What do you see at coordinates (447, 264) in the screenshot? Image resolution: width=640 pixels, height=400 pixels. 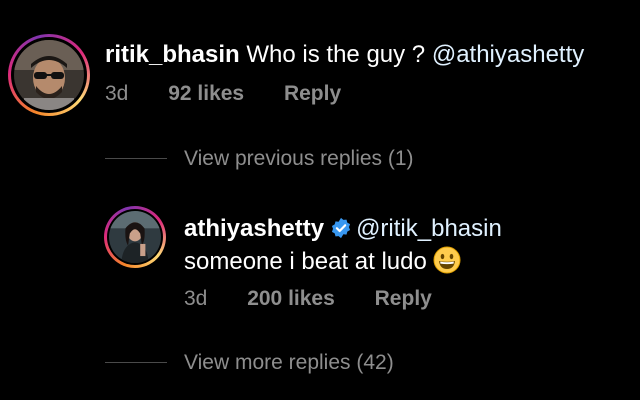 I see `grinning-face-emoji` at bounding box center [447, 264].